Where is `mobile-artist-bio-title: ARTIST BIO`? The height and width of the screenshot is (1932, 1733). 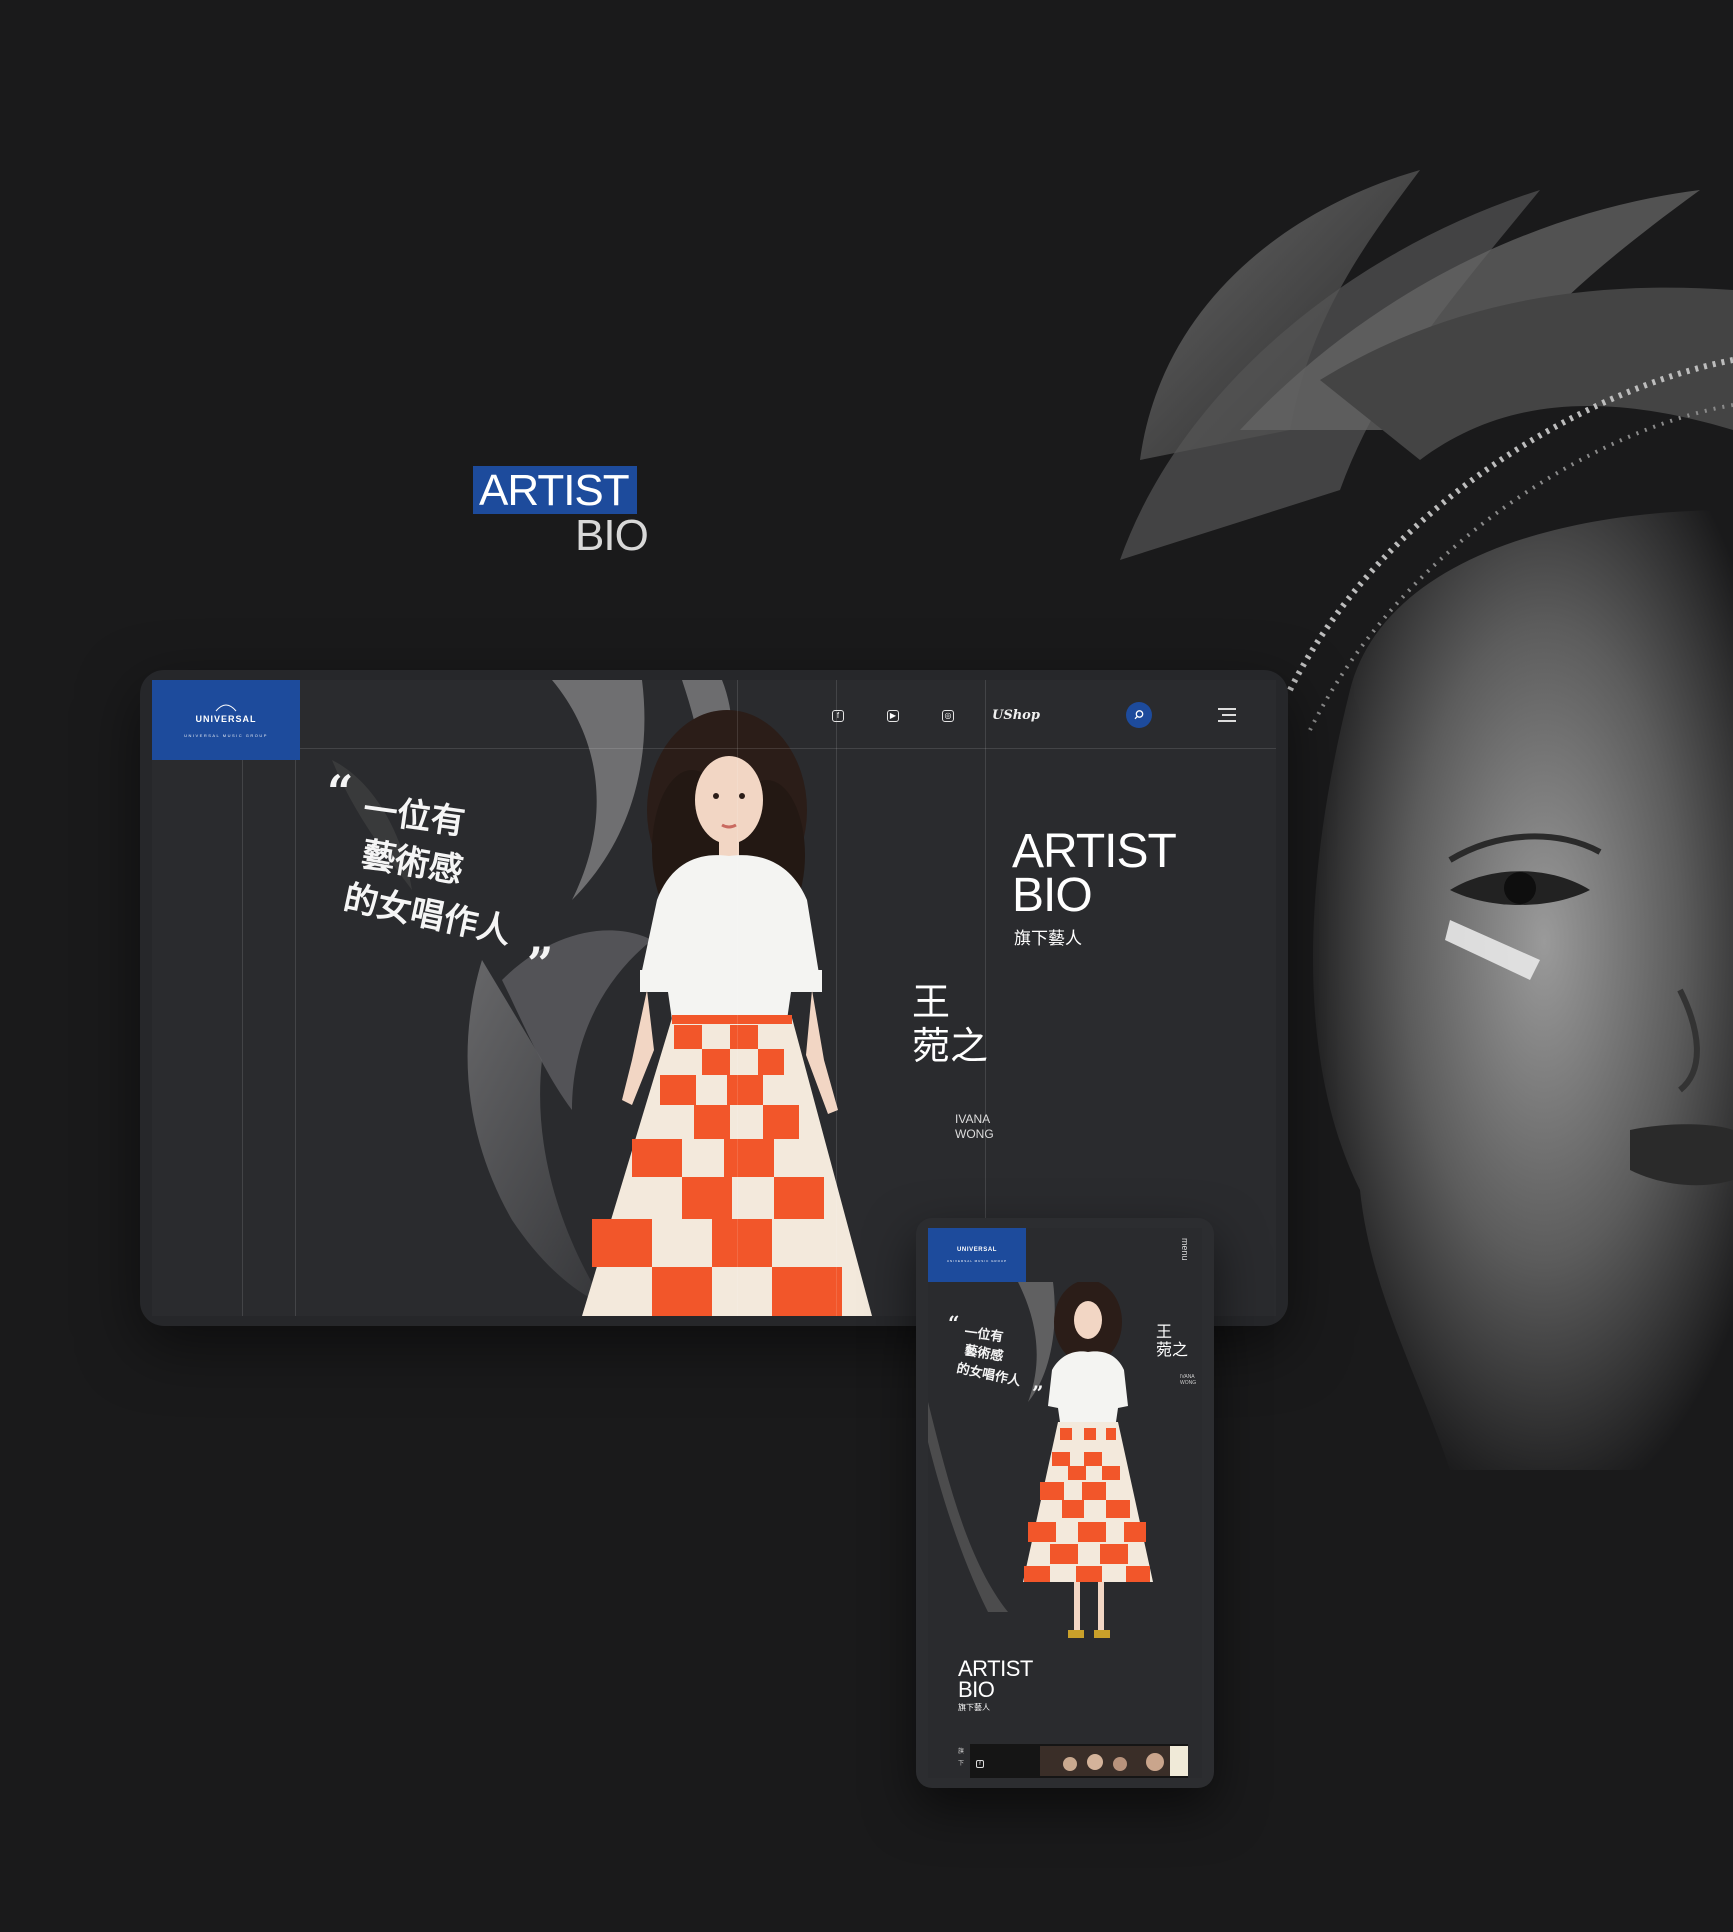
mobile-artist-bio-title: ARTIST BIO is located at coordinates (995, 1679).